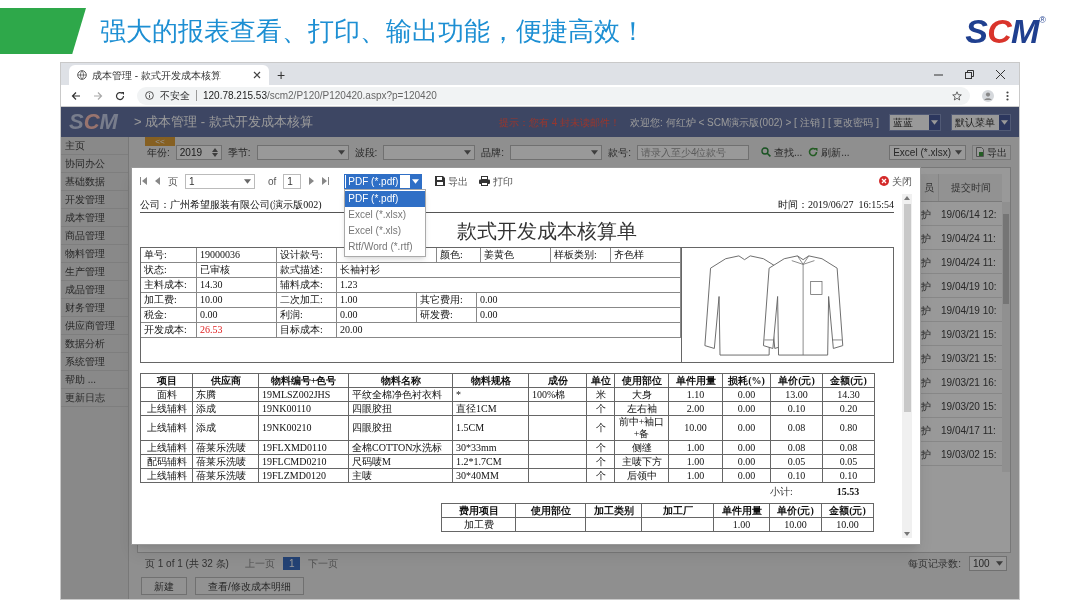 The height and width of the screenshot is (608, 1080). What do you see at coordinates (957, 95) in the screenshot?
I see `star-icon` at bounding box center [957, 95].